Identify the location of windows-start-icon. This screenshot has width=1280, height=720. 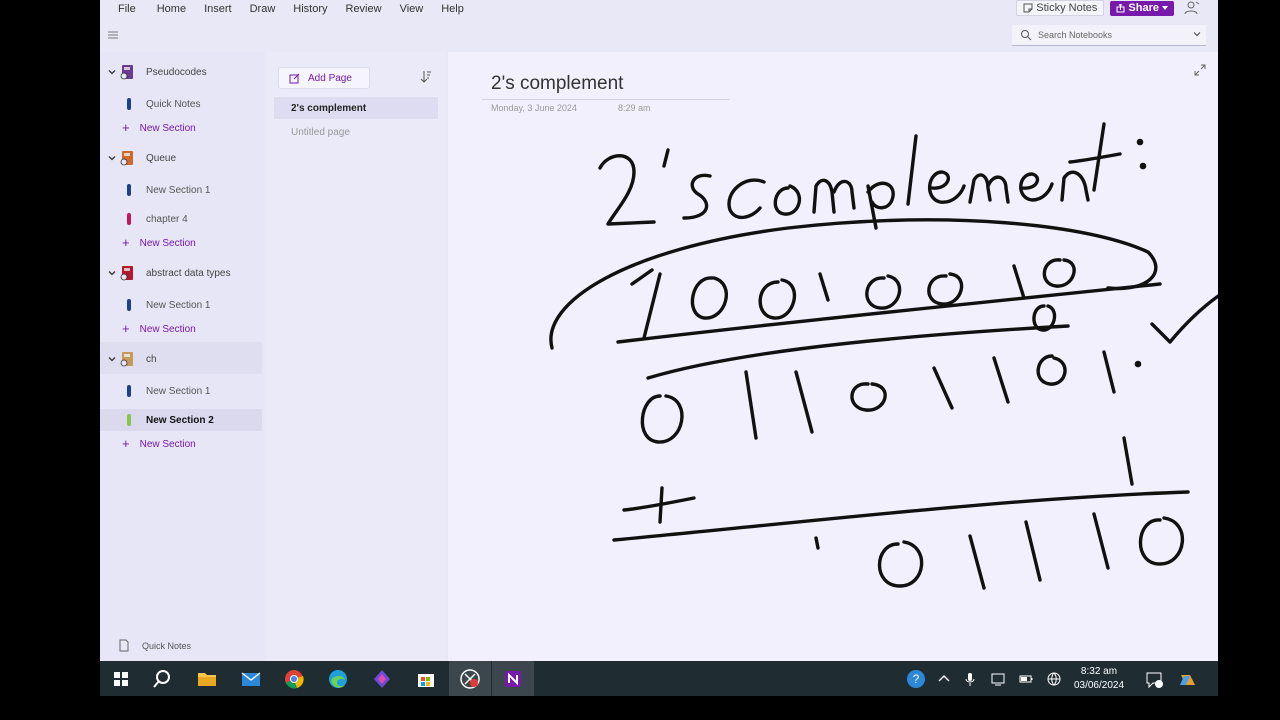
(121, 679).